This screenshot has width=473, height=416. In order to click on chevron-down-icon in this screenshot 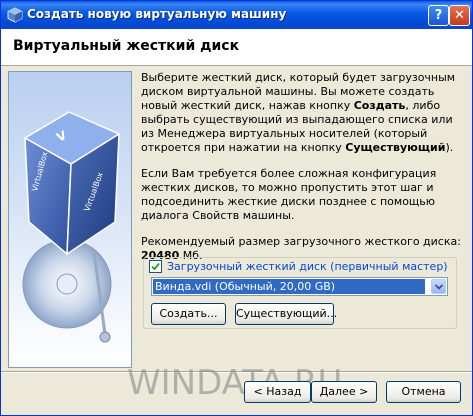, I will do `click(439, 287)`.